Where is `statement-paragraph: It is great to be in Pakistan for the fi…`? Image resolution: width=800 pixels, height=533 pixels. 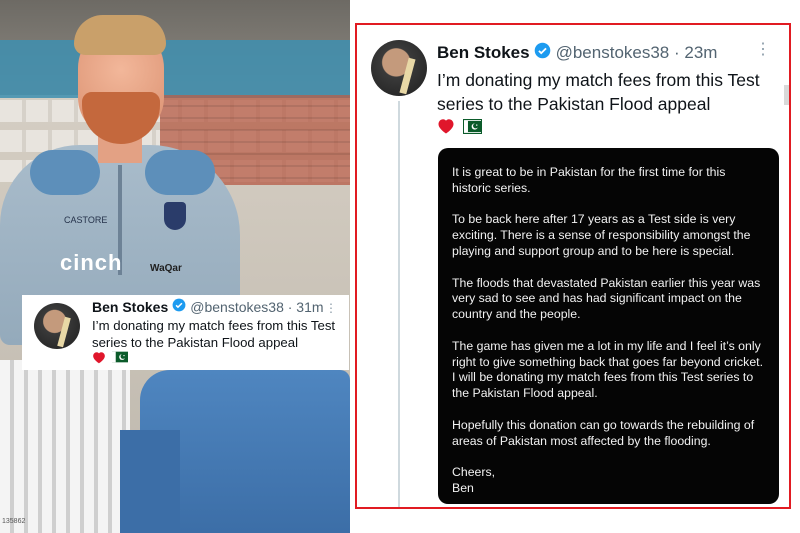 statement-paragraph: It is great to be in Pakistan for the fi… is located at coordinates (589, 180).